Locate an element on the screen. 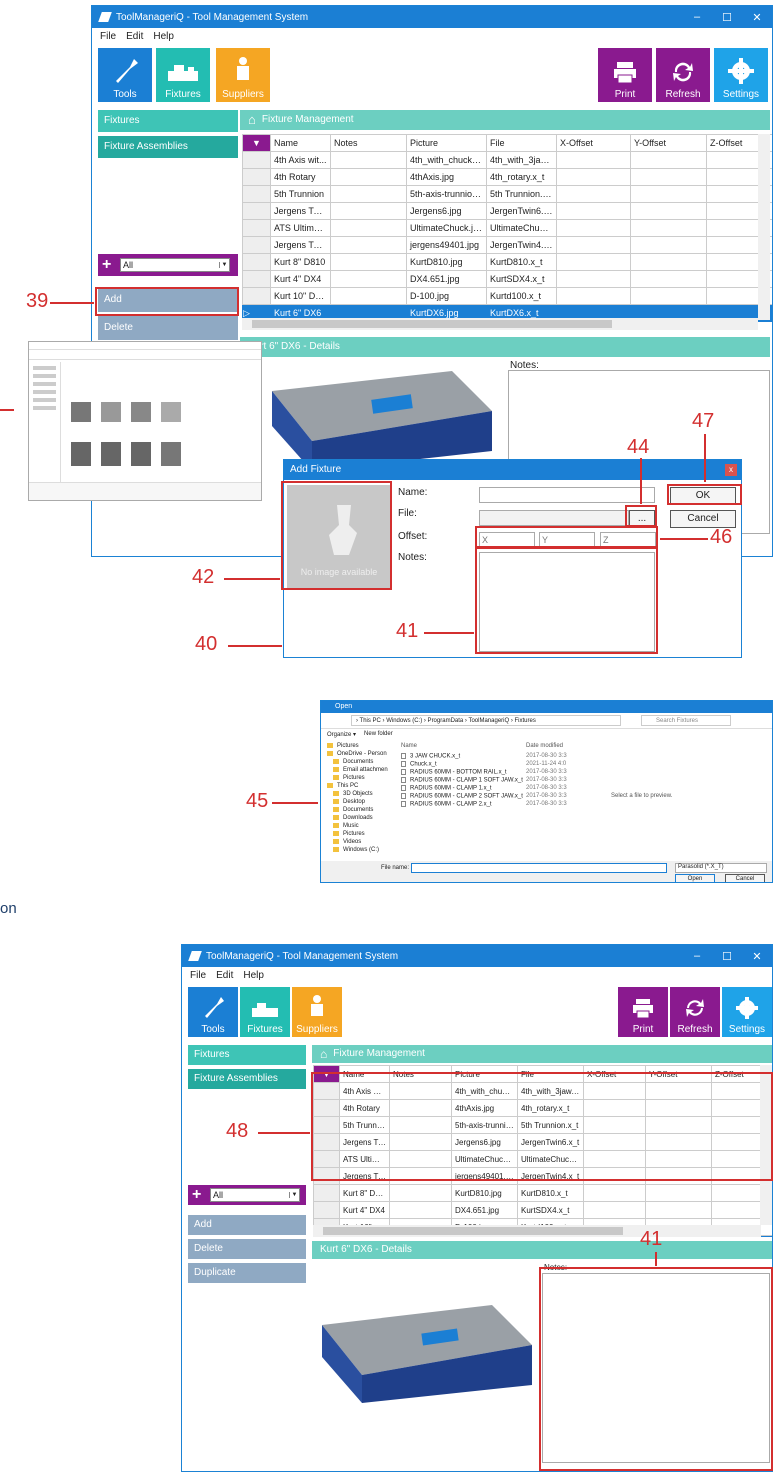 The height and width of the screenshot is (1475, 779). col-x-offset: X-Offset is located at coordinates (593, 143).